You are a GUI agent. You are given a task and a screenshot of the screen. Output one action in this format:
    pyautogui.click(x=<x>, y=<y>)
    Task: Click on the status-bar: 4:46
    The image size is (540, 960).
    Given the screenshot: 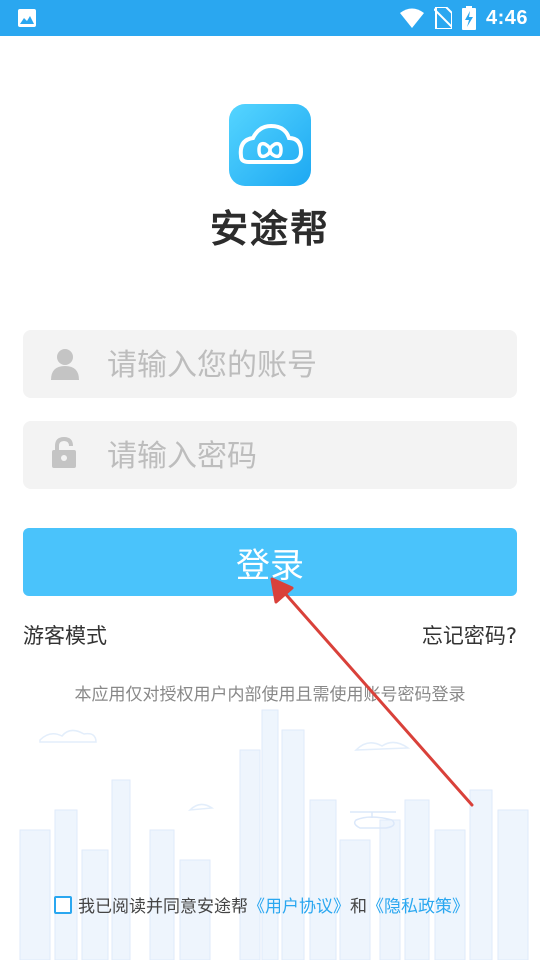 What is the action you would take?
    pyautogui.click(x=270, y=18)
    